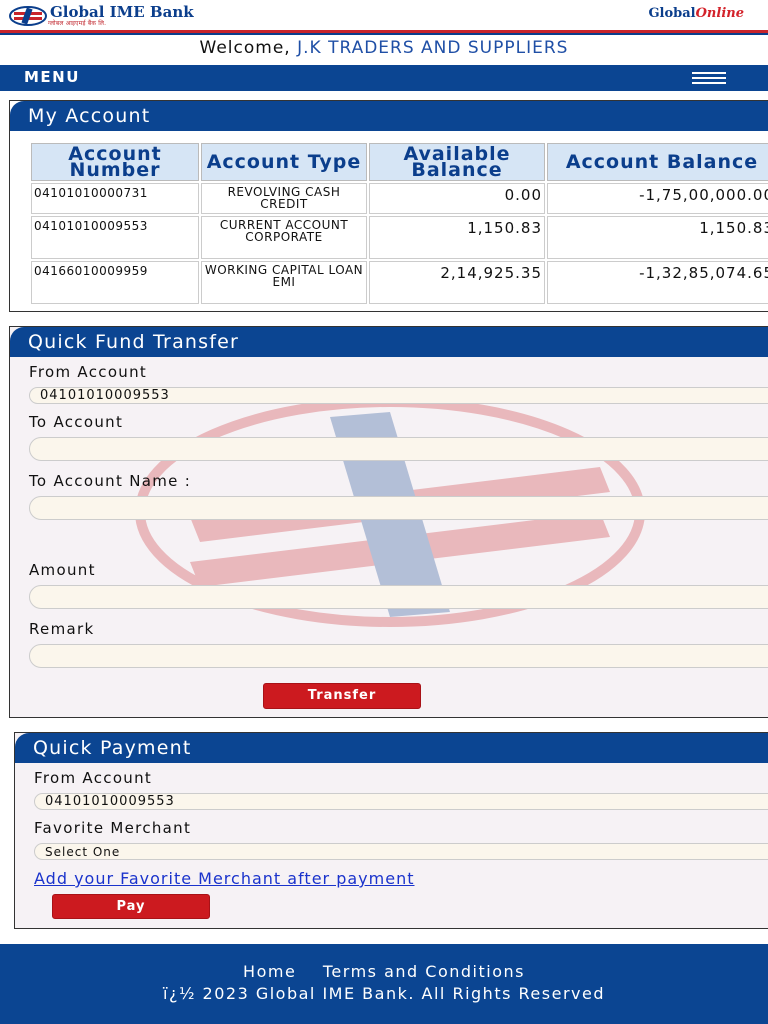  What do you see at coordinates (88, 372) in the screenshot?
I see `from-account-label: From Account` at bounding box center [88, 372].